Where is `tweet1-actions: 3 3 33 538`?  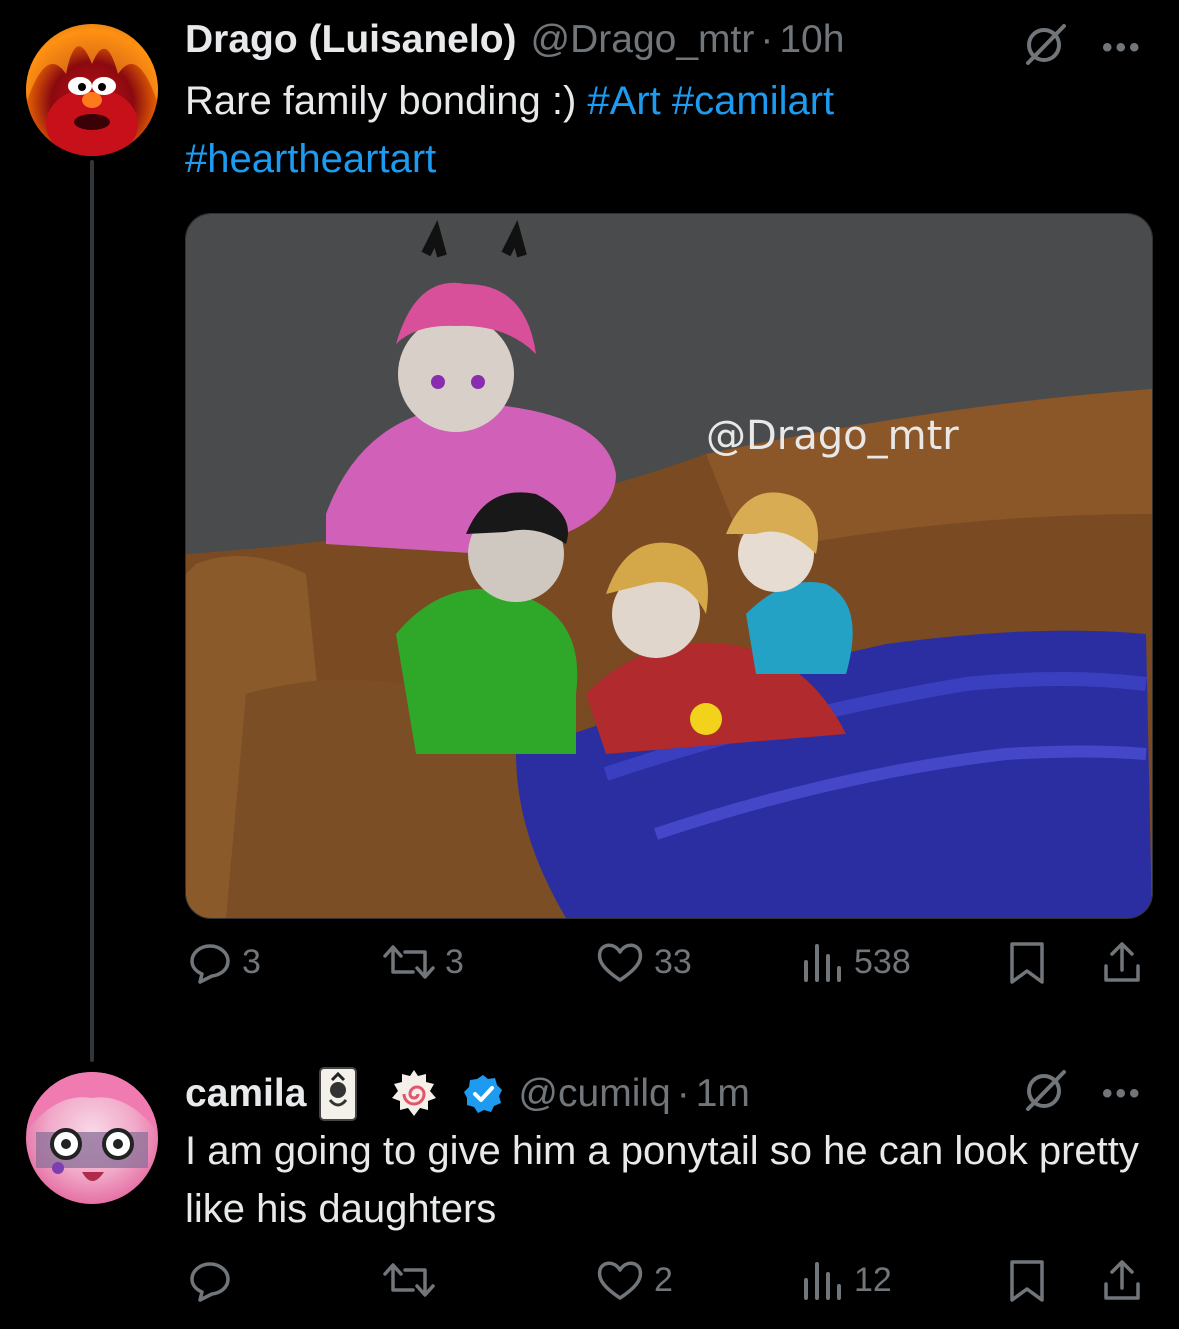 tweet1-actions: 3 3 33 538 is located at coordinates (668, 970).